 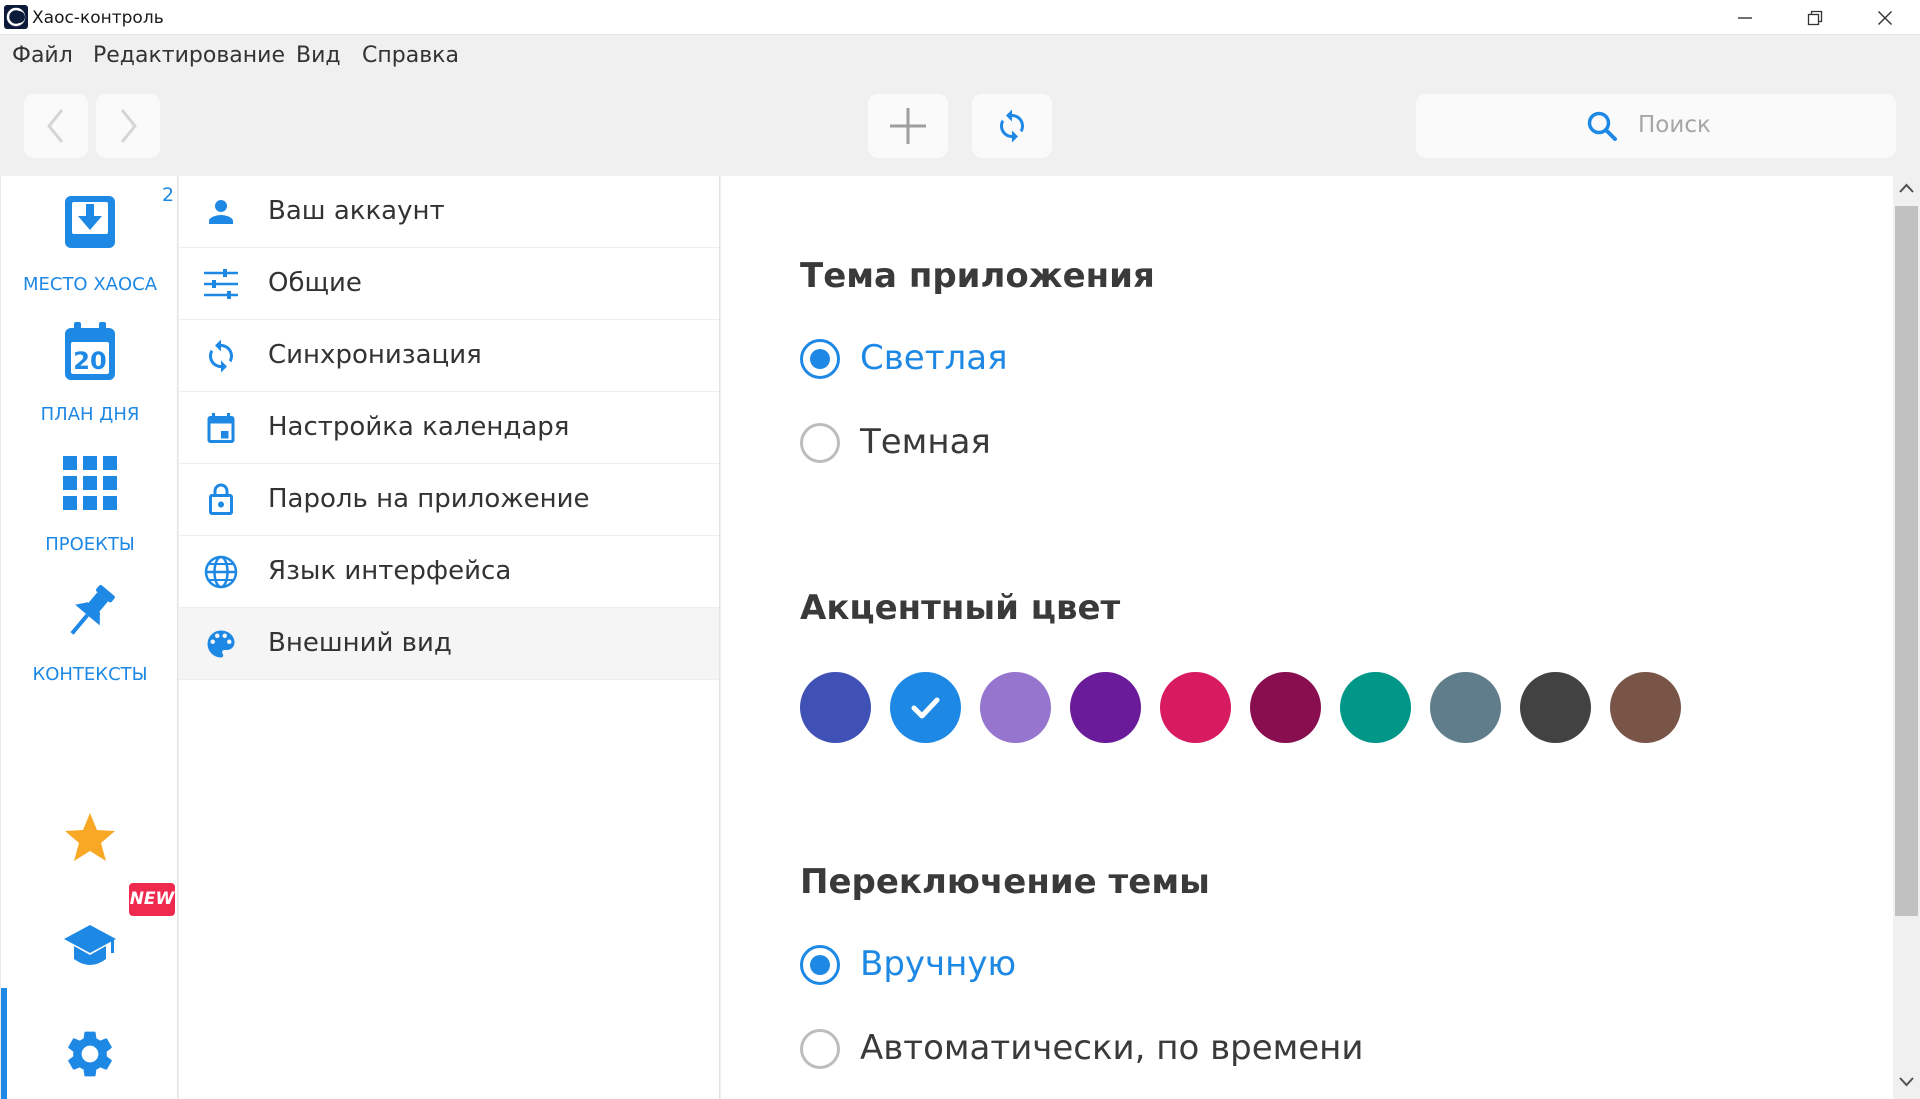 I want to click on calendar-day-icon: 20, so click(x=90, y=351).